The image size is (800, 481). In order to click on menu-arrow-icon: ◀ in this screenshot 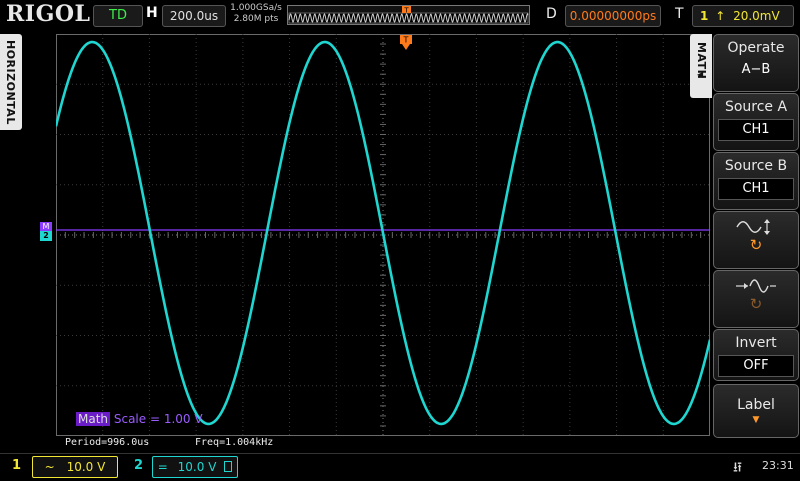, I will do `click(700, 74)`.